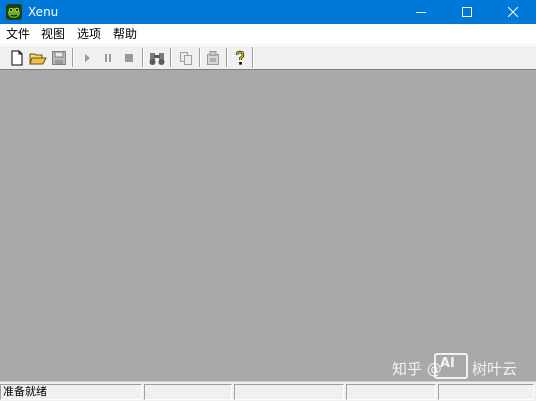 This screenshot has height=401, width=536. I want to click on watermark: 知乎 @ AI 树叶云, so click(462, 367).